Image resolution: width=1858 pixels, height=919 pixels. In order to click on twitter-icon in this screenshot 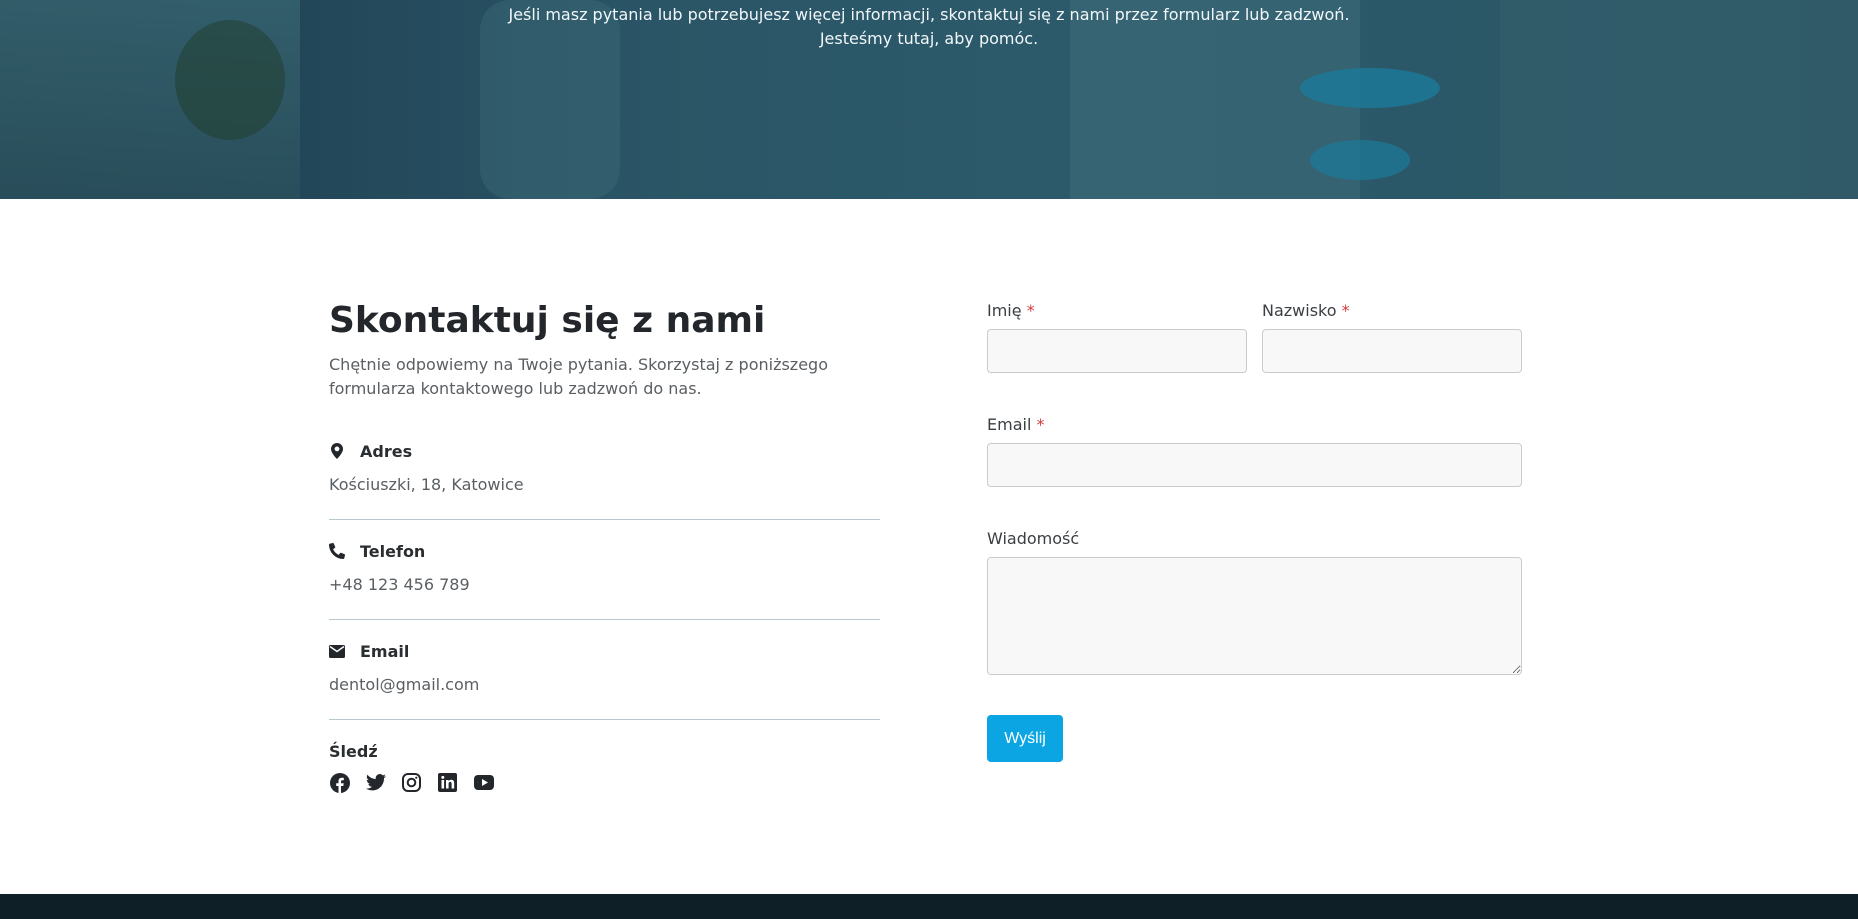, I will do `click(375, 782)`.